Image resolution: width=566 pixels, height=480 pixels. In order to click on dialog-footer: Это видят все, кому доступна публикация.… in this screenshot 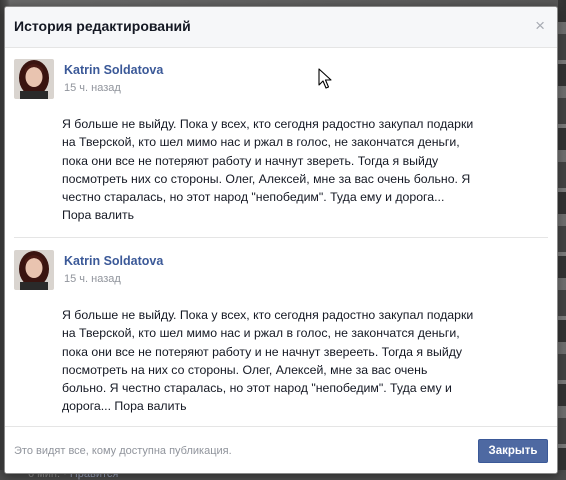, I will do `click(281, 449)`.